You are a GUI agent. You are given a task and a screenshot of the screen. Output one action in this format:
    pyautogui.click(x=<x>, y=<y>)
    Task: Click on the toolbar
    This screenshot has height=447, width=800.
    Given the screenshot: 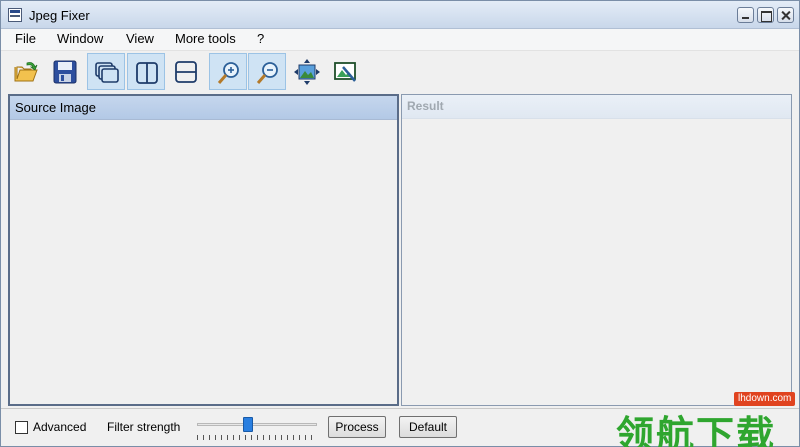 What is the action you would take?
    pyautogui.click(x=400, y=71)
    